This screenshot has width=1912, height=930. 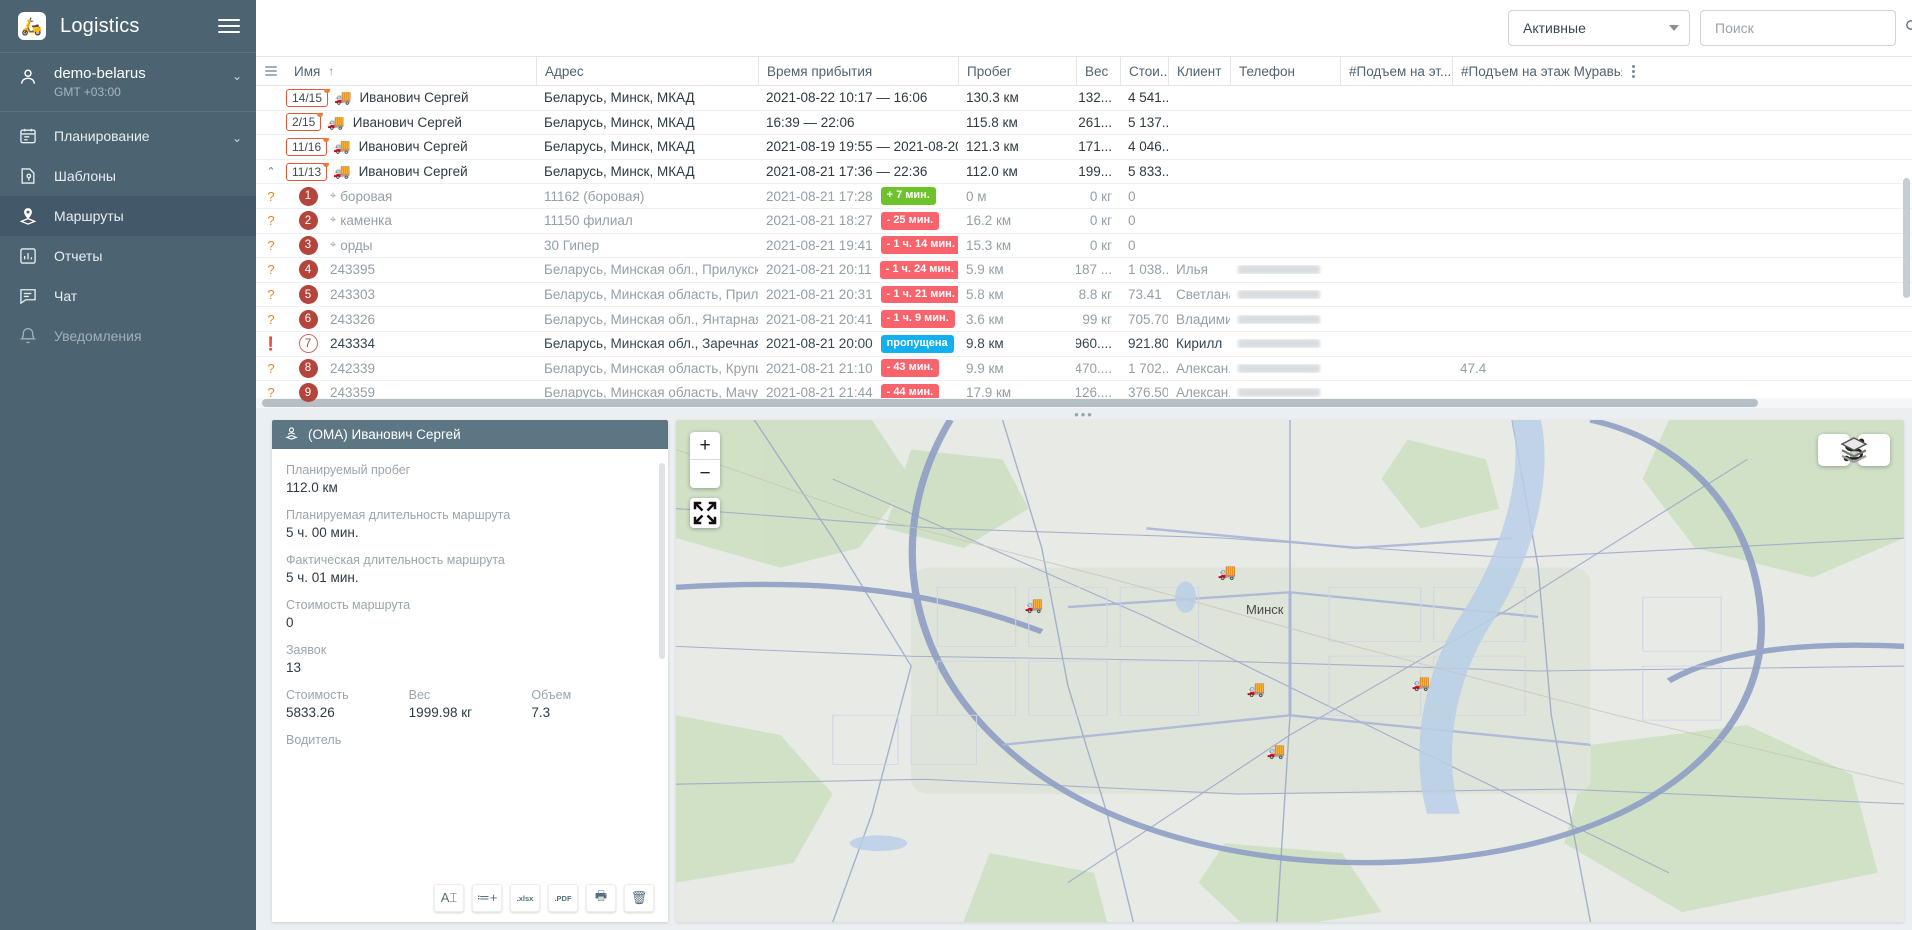 I want to click on map-zoom-controls: + −, so click(x=705, y=460).